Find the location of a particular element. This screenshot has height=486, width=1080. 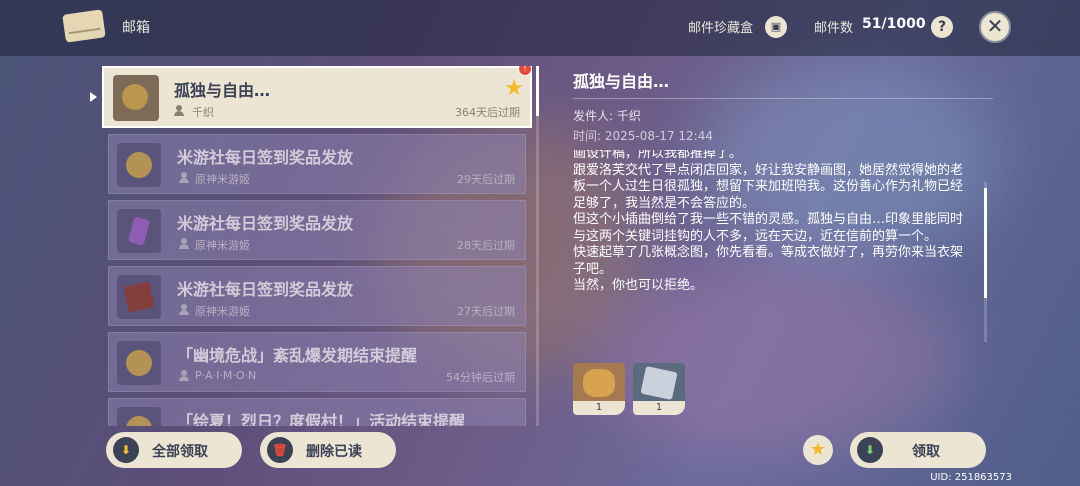

claim-button: ⬇ 领取 is located at coordinates (918, 450).